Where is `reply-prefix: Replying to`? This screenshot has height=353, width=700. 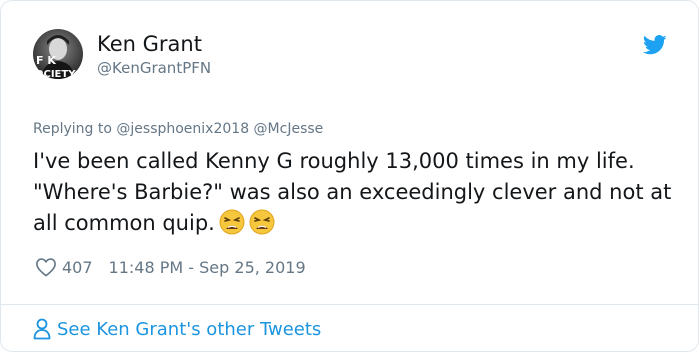
reply-prefix: Replying to is located at coordinates (72, 129).